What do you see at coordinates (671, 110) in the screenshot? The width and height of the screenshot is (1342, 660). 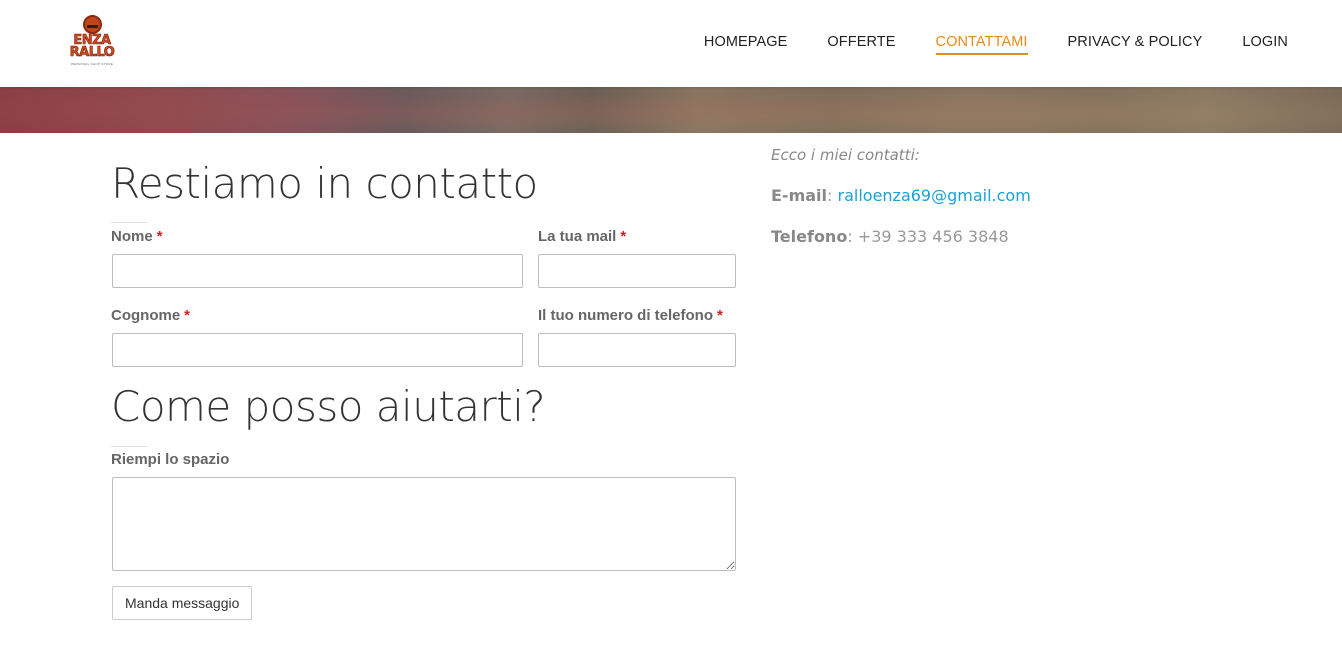 I see `hero-banner` at bounding box center [671, 110].